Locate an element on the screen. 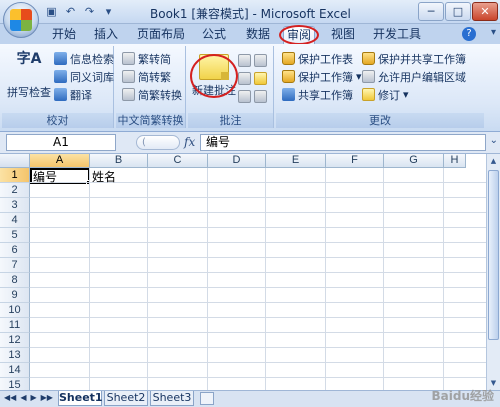  tab-formulas: 公式 is located at coordinates (214, 35).